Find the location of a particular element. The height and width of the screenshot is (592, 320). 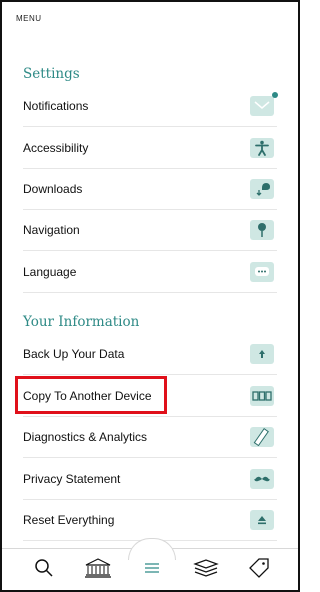

copy-to-another-device-row: Copy To Another Device is located at coordinates (150, 396).